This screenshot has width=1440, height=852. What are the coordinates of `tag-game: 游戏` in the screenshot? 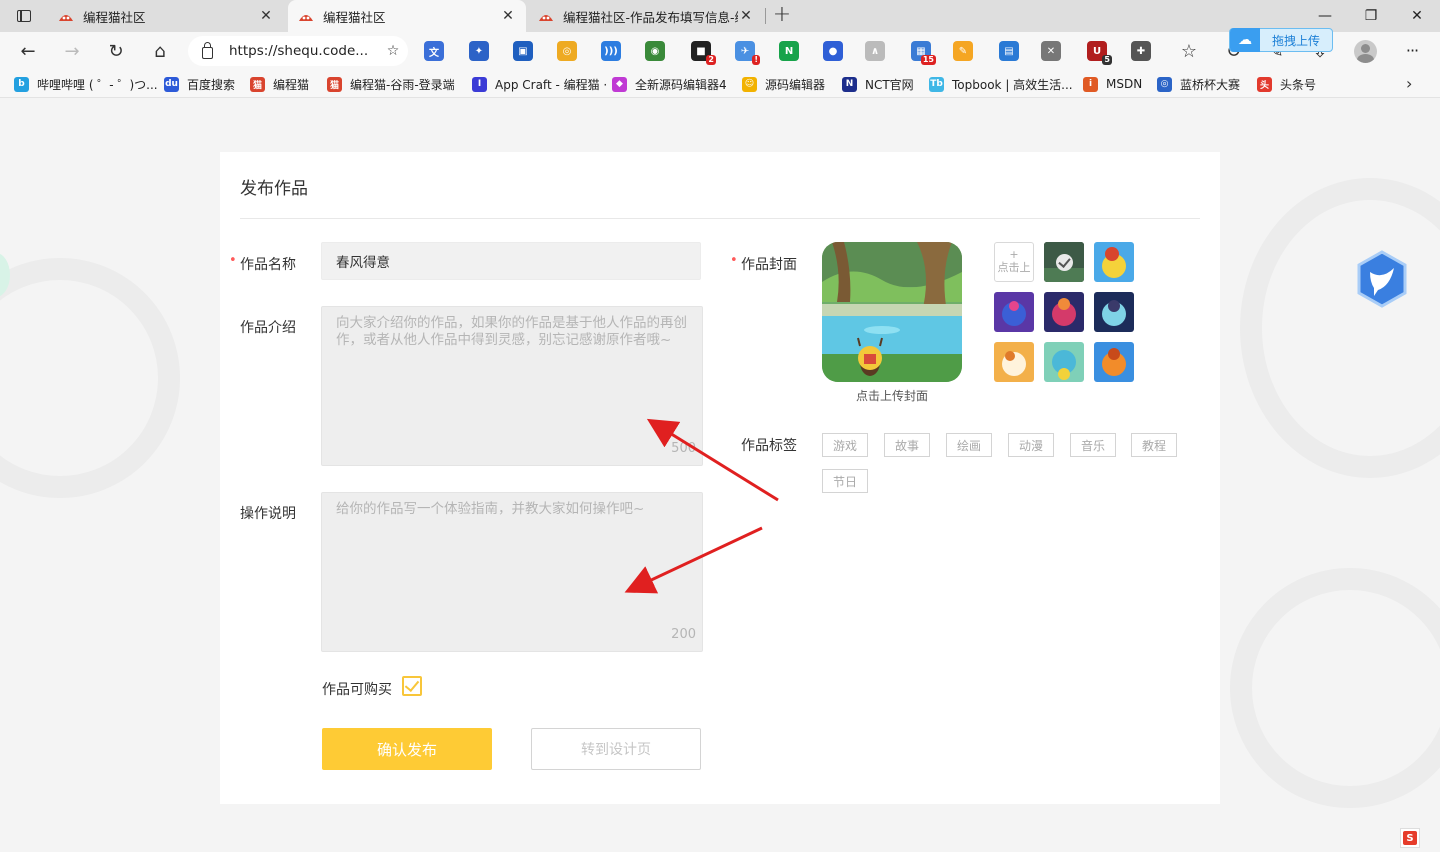 It's located at (845, 445).